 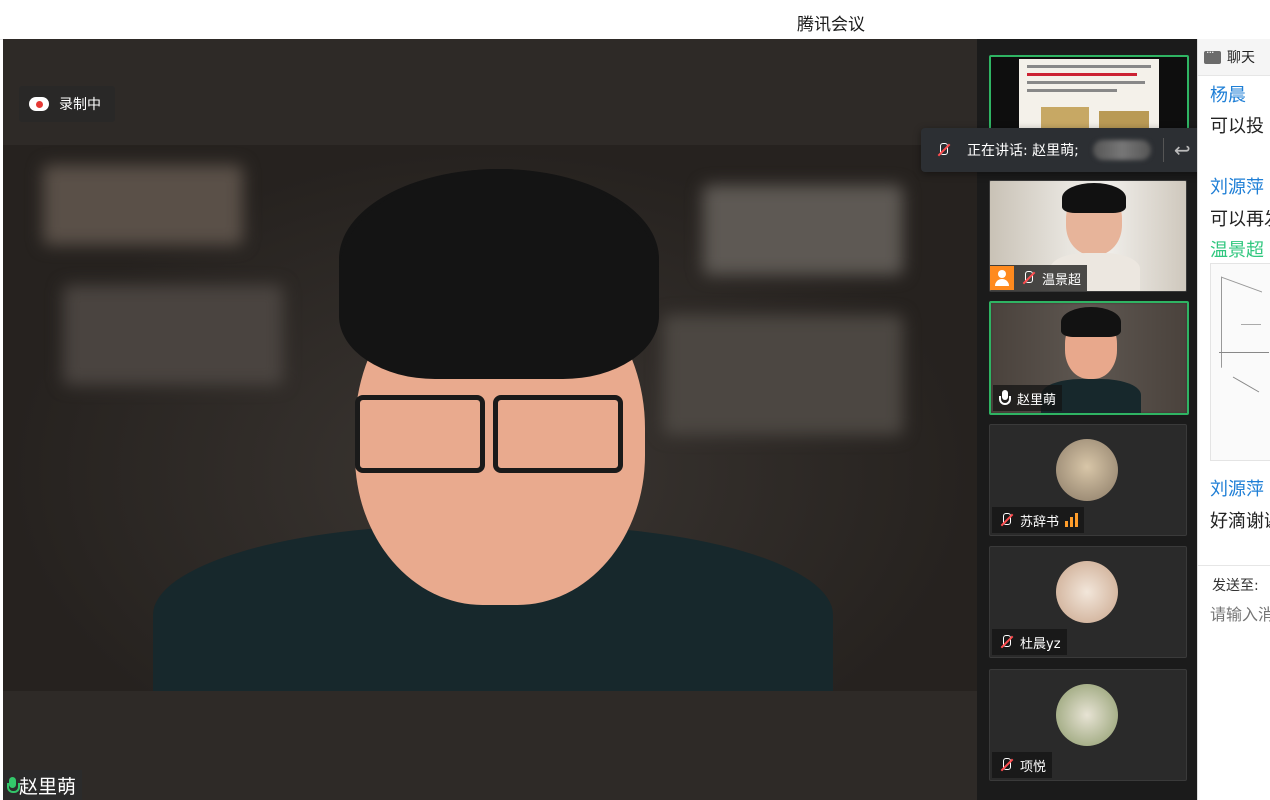 I want to click on participant-label: 苏辞书, so click(x=1038, y=520).